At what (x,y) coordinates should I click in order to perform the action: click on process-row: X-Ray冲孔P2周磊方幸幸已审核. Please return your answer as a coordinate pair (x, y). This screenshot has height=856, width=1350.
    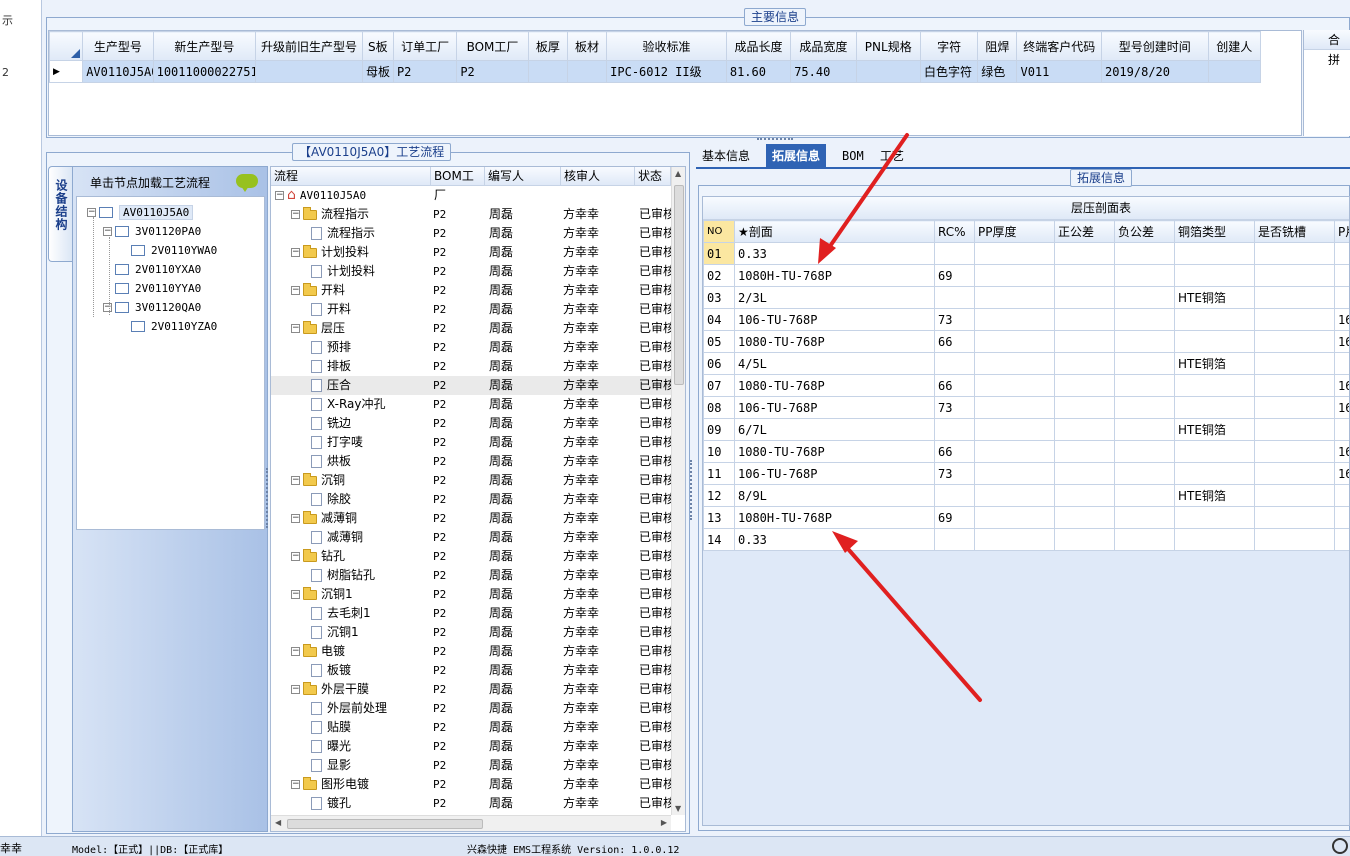
    Looking at the image, I should click on (471, 404).